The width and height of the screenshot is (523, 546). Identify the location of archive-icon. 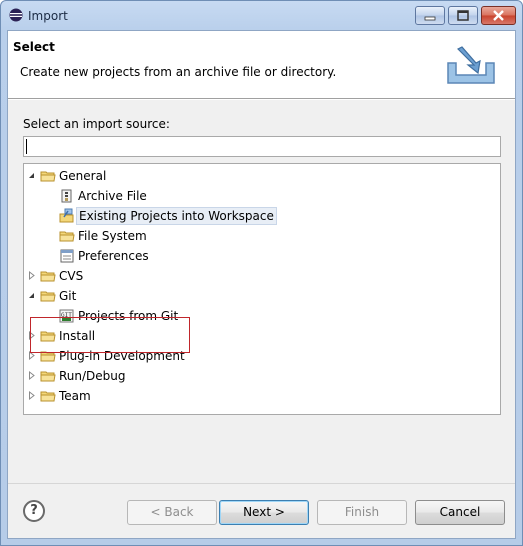
(66, 196).